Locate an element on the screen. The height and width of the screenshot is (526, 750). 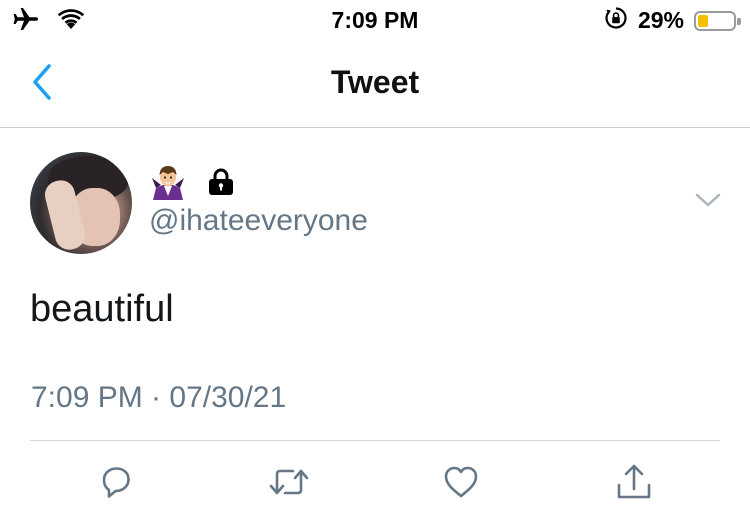
battery-percent: 29% is located at coordinates (660, 20).